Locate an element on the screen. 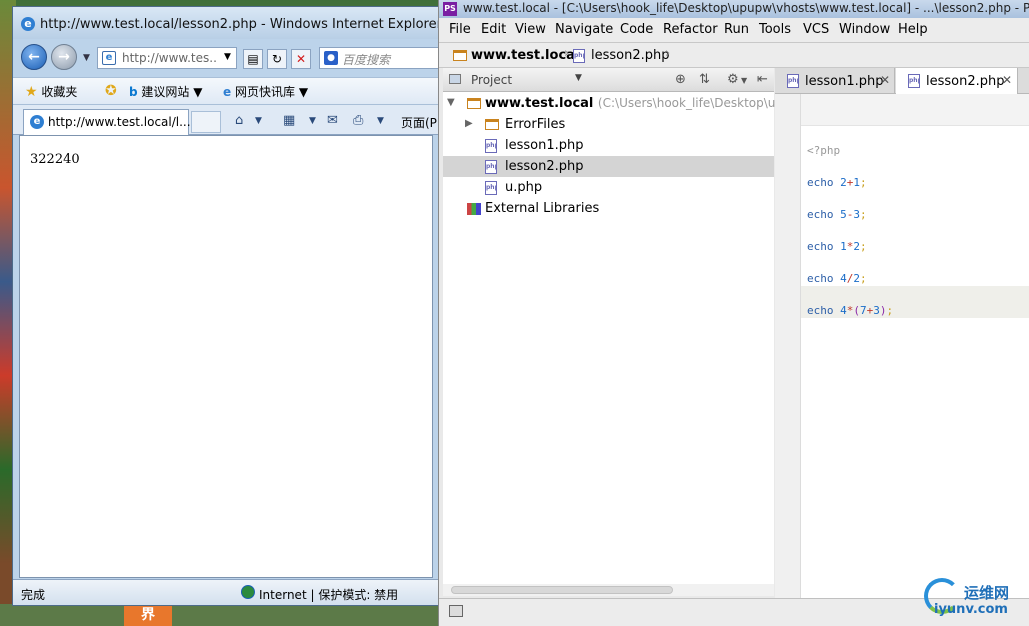  address-bar: e http://www.tes... ▼ is located at coordinates (167, 58).